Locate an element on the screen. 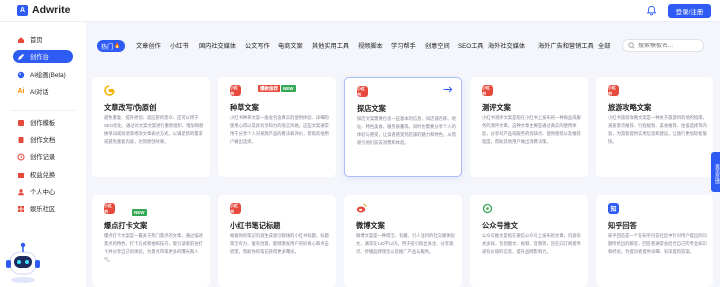 The width and height of the screenshot is (720, 287). sidebar-item-history: 创作记录 is located at coordinates (43, 156).